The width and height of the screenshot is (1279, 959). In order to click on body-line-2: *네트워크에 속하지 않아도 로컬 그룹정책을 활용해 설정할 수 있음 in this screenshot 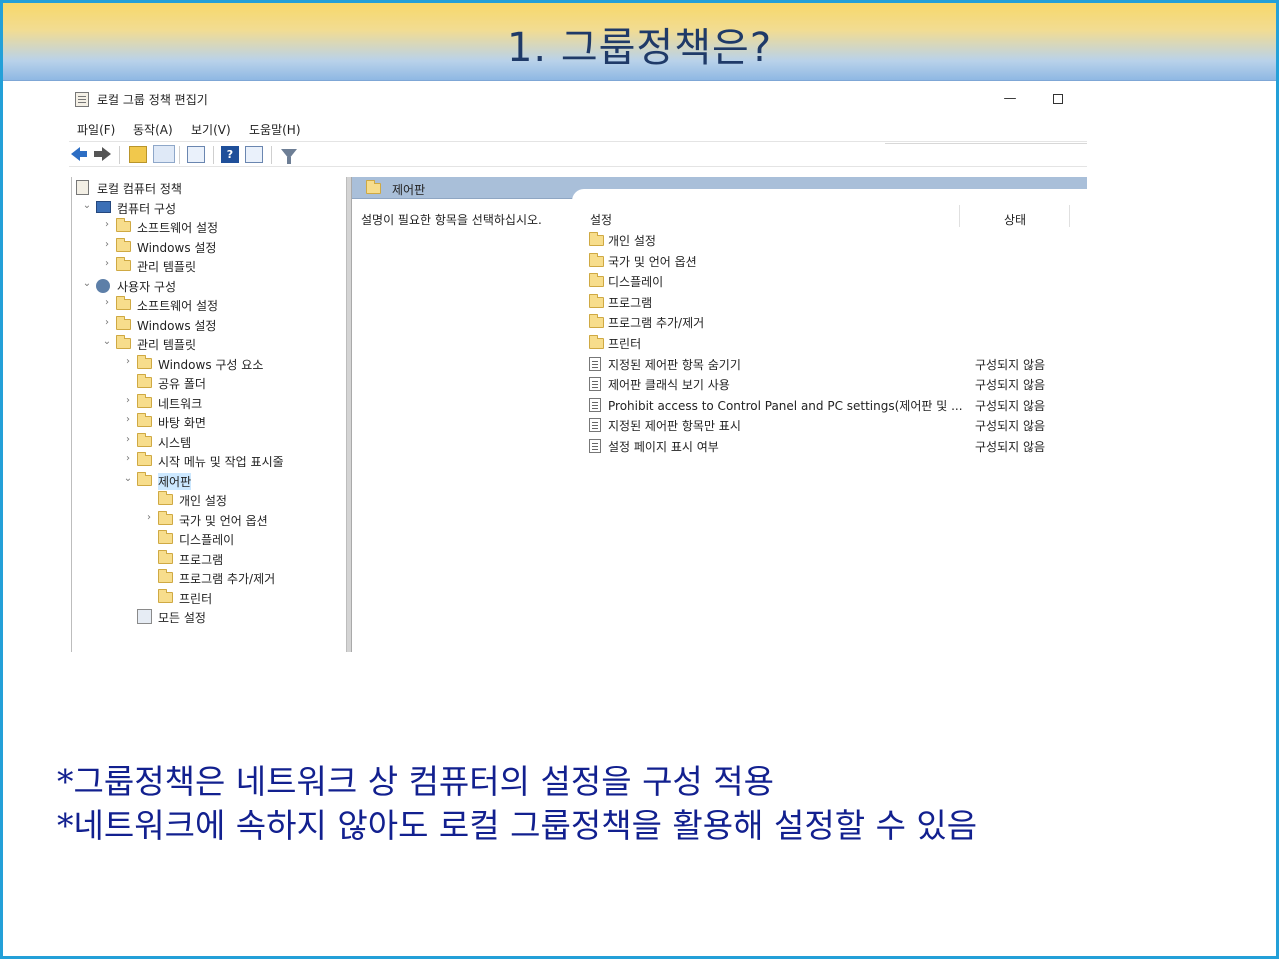, I will do `click(517, 825)`.